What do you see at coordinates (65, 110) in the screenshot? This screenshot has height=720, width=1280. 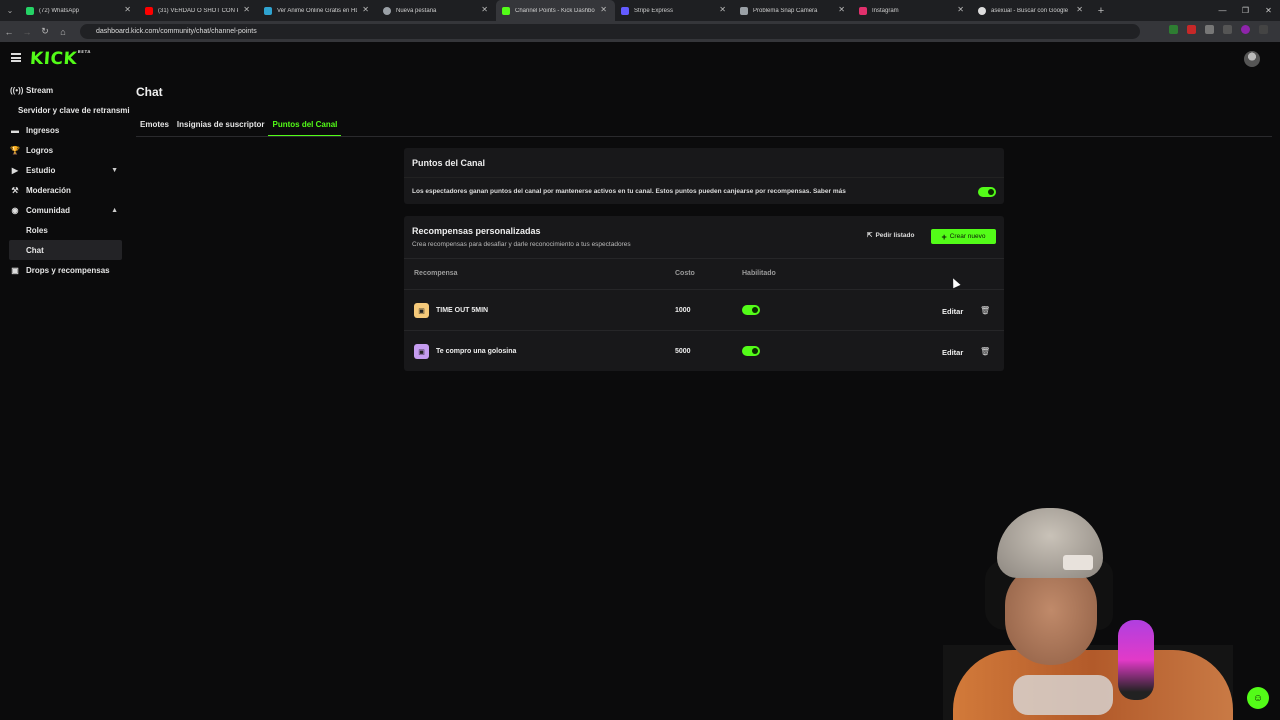 I see `sidebar-item-server-key: Servidor y clave de retransmisión` at bounding box center [65, 110].